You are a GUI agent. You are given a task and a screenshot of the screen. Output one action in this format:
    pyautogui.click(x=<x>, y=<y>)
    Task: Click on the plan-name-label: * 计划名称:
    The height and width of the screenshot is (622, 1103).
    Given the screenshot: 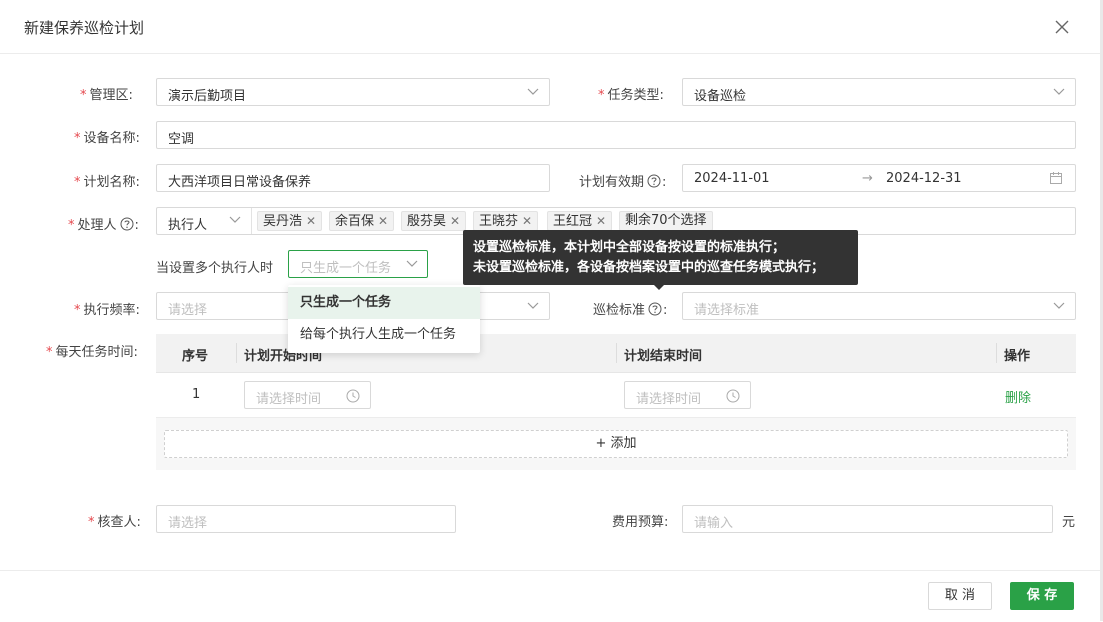 What is the action you would take?
    pyautogui.click(x=107, y=182)
    